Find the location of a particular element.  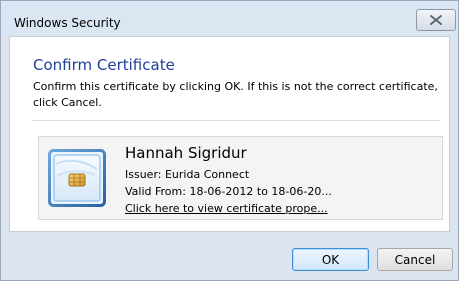

certificate-card-icon is located at coordinates (77, 178).